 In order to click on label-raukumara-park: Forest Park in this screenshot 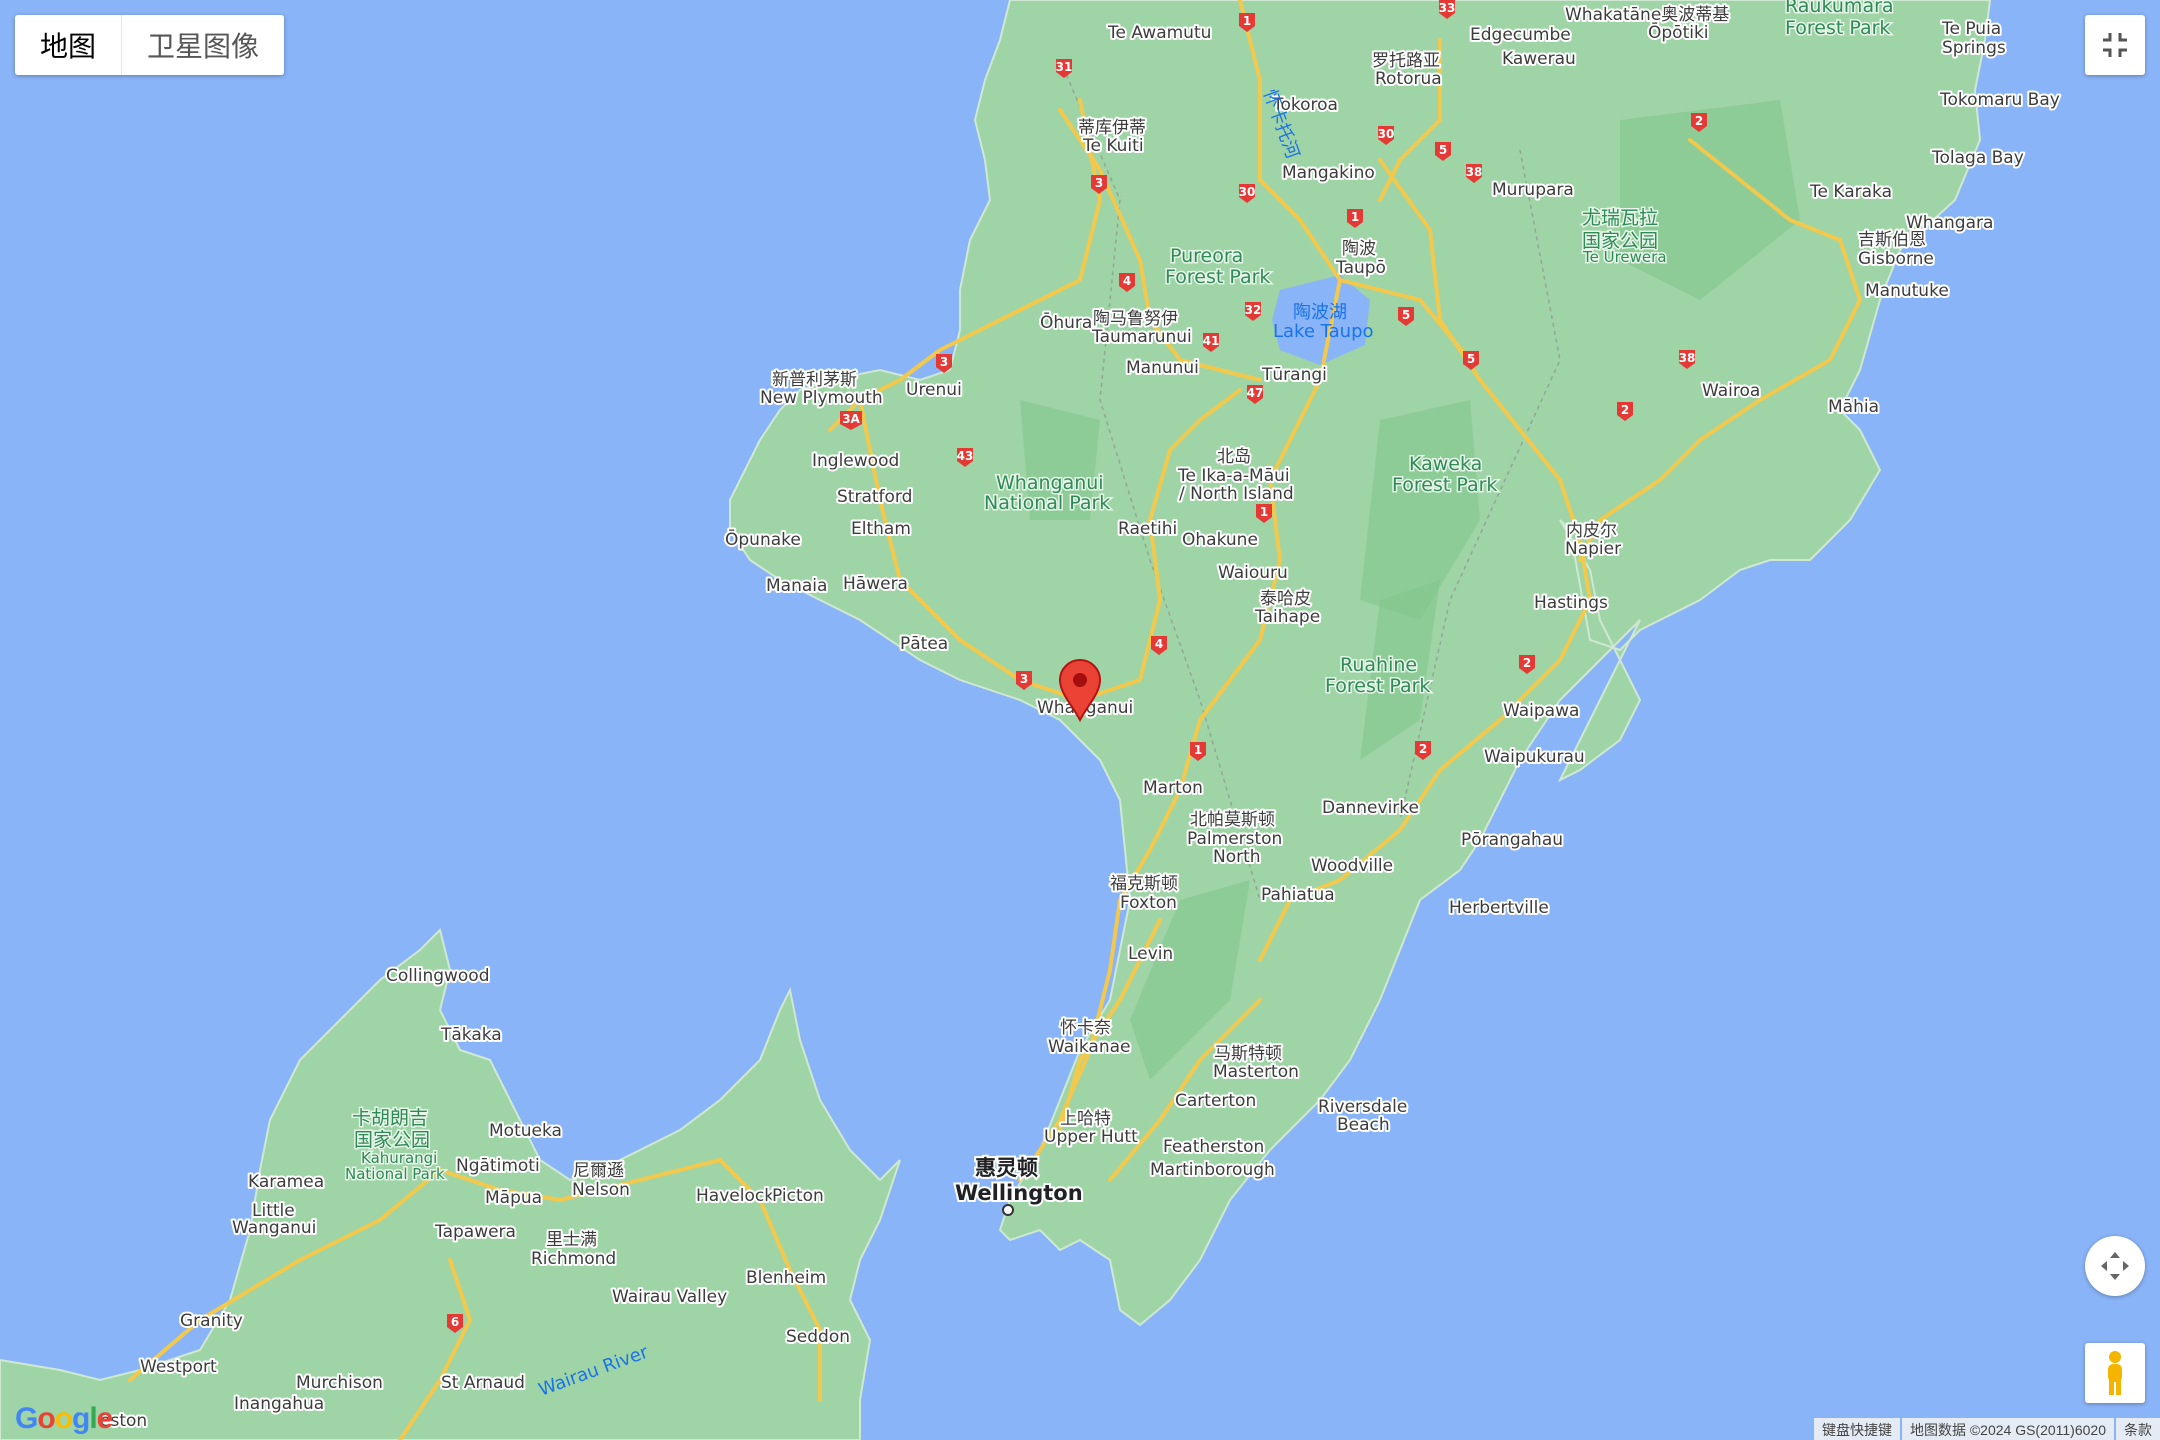, I will do `click(1837, 28)`.